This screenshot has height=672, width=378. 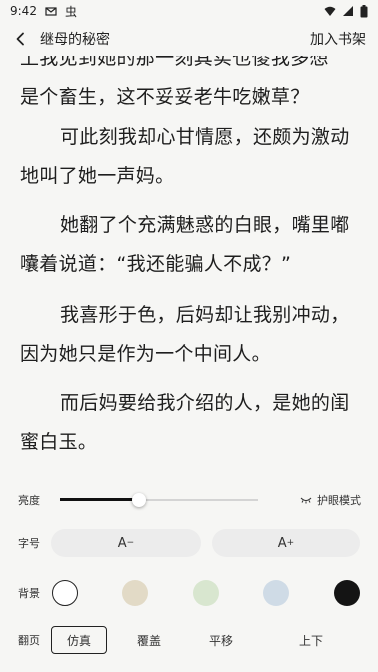 I want to click on page-turn-option-label: 仿真, so click(x=78, y=640).